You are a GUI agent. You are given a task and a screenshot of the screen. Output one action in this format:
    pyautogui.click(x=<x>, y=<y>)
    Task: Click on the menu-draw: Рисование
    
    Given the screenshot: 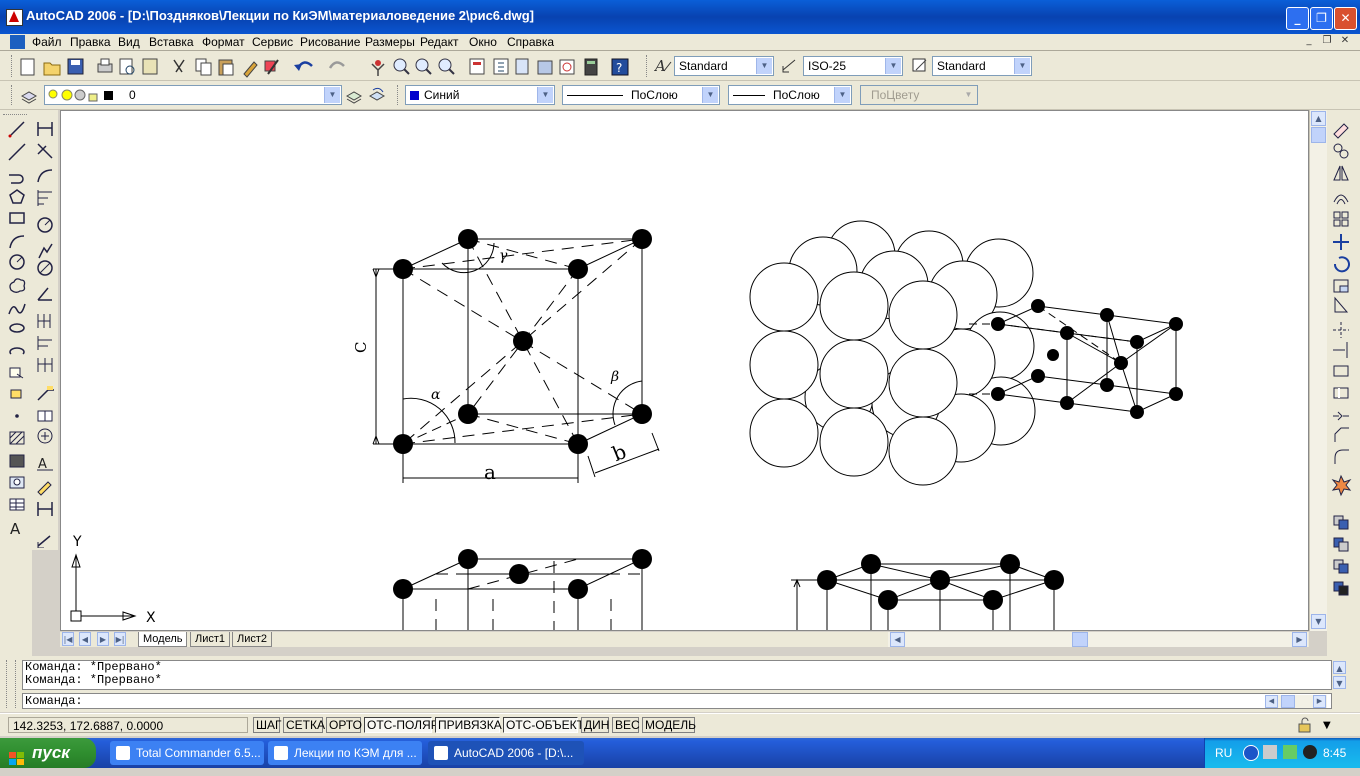 What is the action you would take?
    pyautogui.click(x=330, y=42)
    